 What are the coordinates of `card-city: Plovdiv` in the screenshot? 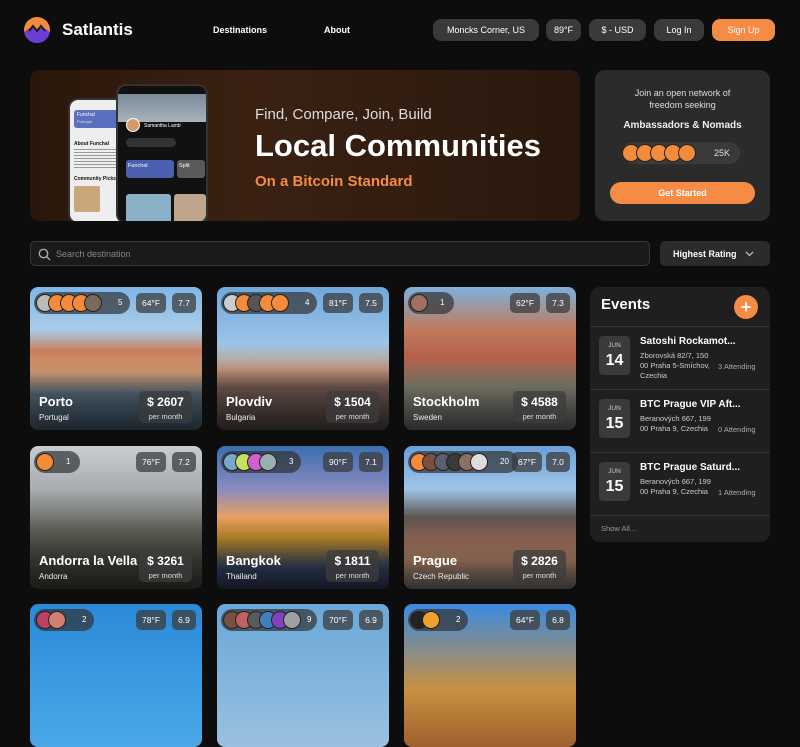 It's located at (249, 401).